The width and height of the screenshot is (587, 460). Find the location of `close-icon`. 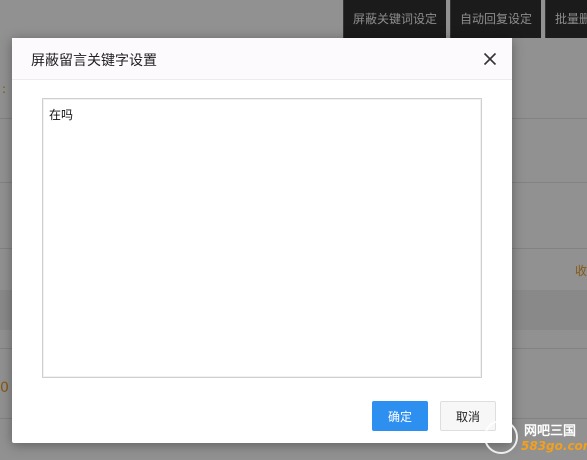

close-icon is located at coordinates (490, 59).